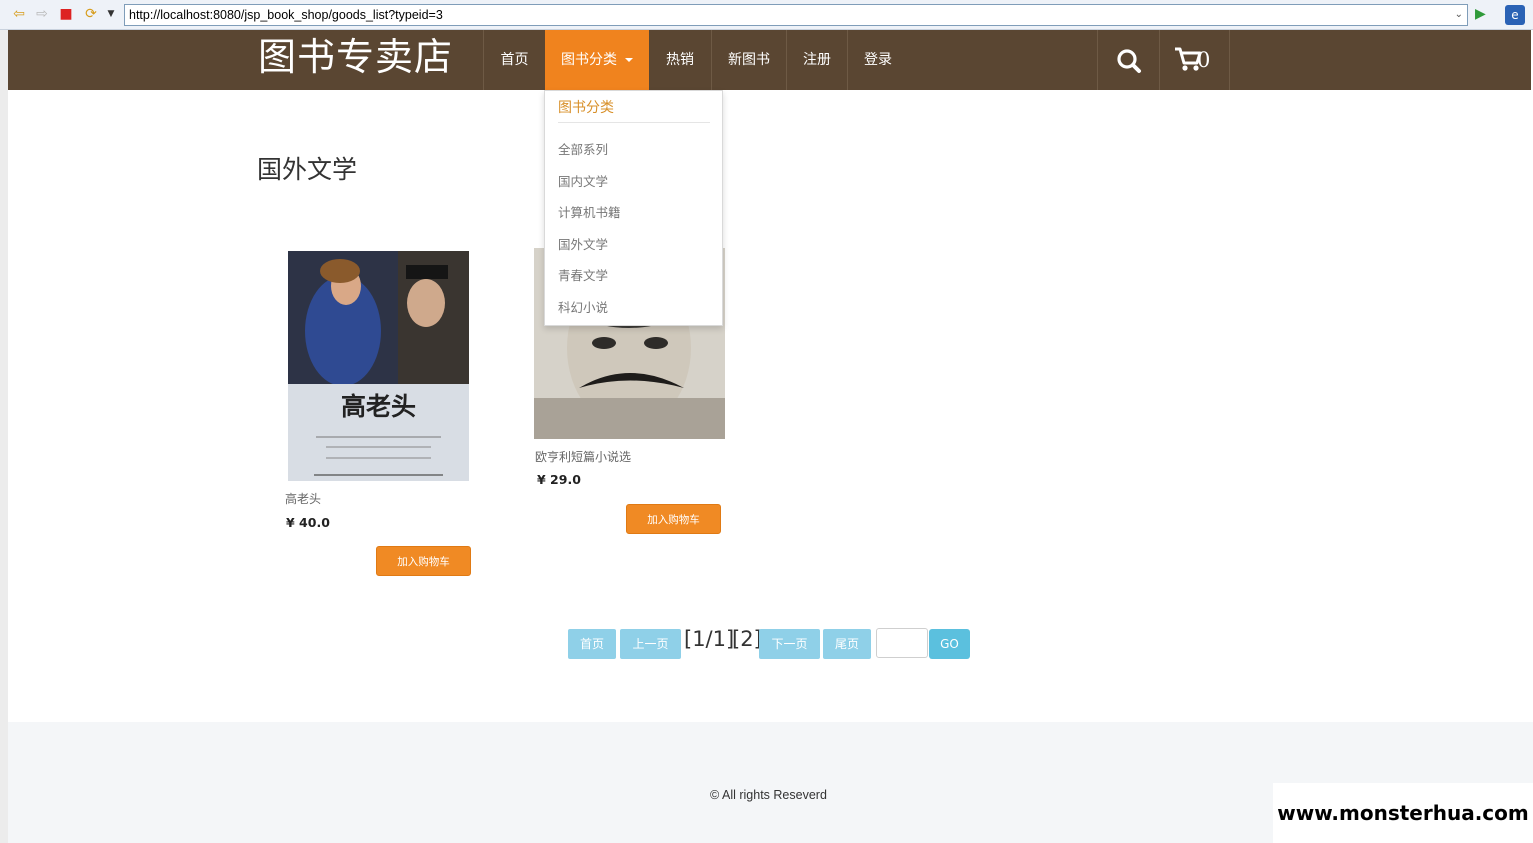  What do you see at coordinates (66, 14) in the screenshot?
I see `stop-icon: ■` at bounding box center [66, 14].